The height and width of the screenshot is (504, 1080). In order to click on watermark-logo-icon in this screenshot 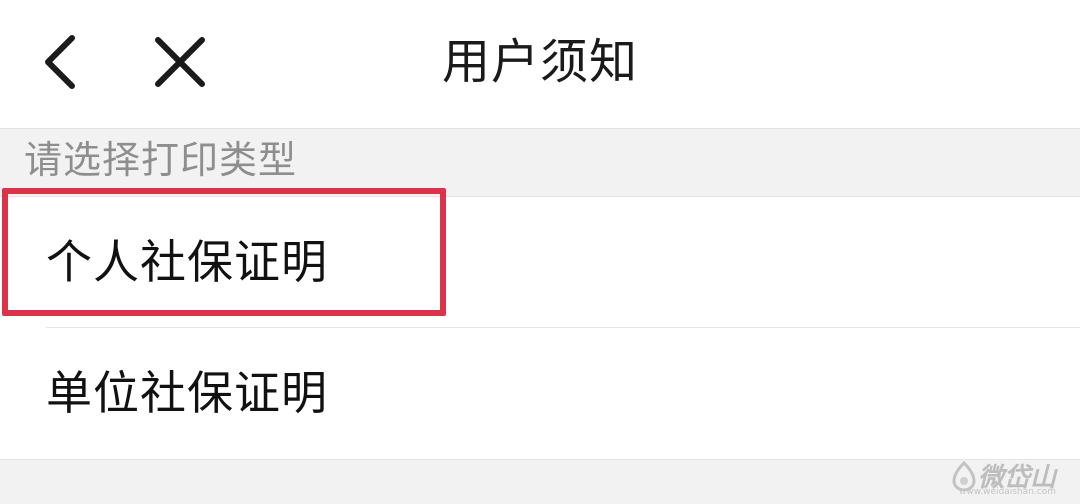, I will do `click(964, 475)`.